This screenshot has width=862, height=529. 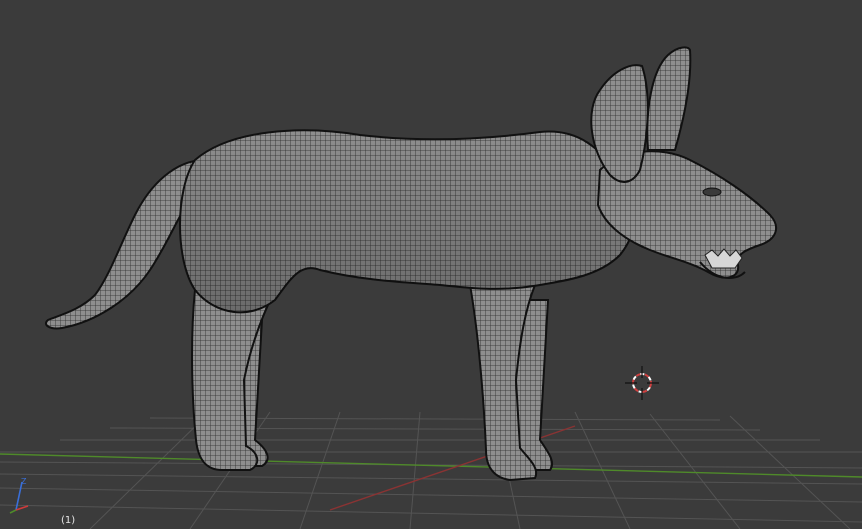 I want to click on frame-number-label: (1), so click(x=68, y=520).